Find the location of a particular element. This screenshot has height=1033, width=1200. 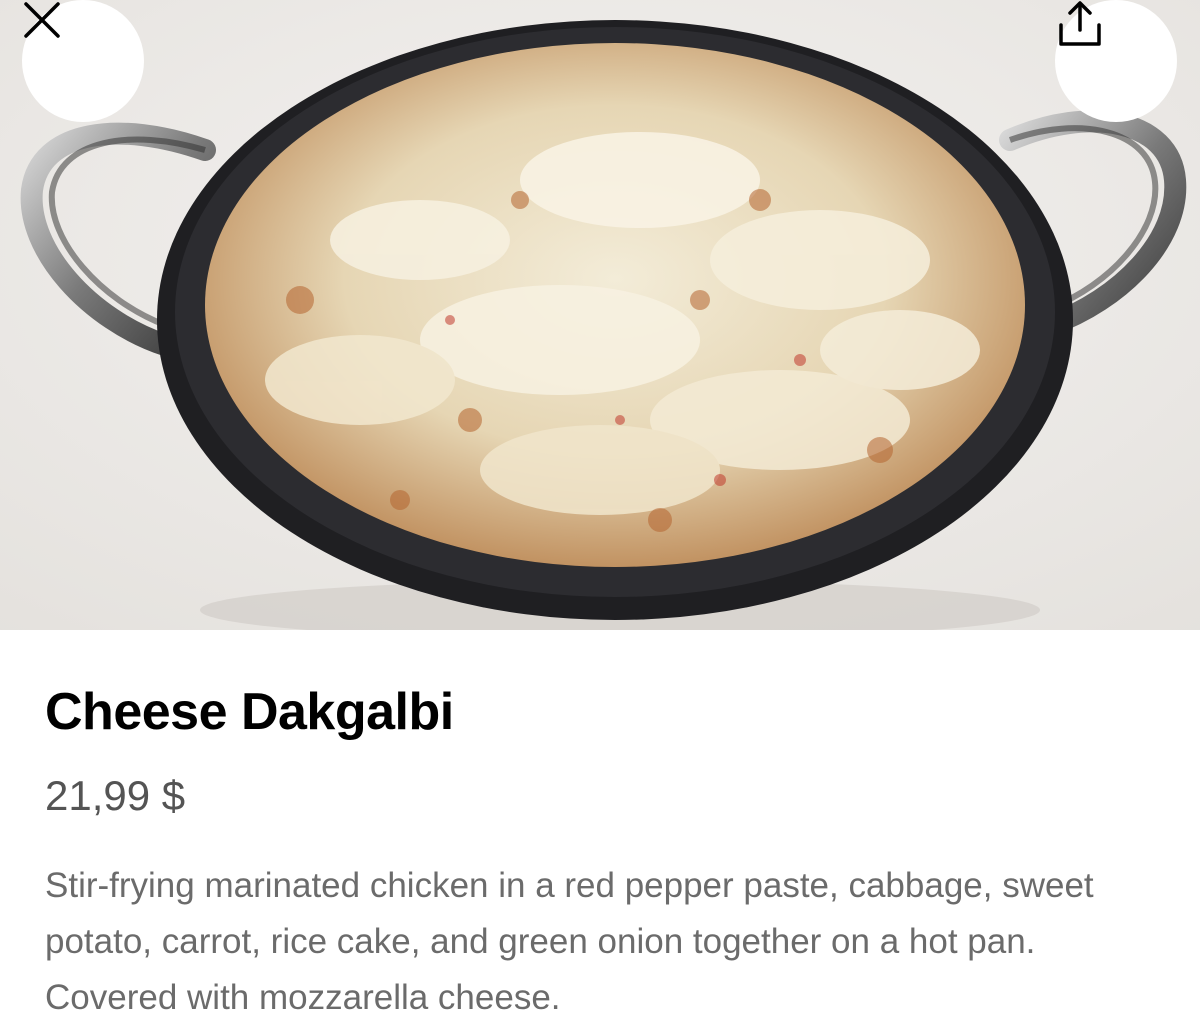

item-price: 21,99 $ is located at coordinates (115, 795).